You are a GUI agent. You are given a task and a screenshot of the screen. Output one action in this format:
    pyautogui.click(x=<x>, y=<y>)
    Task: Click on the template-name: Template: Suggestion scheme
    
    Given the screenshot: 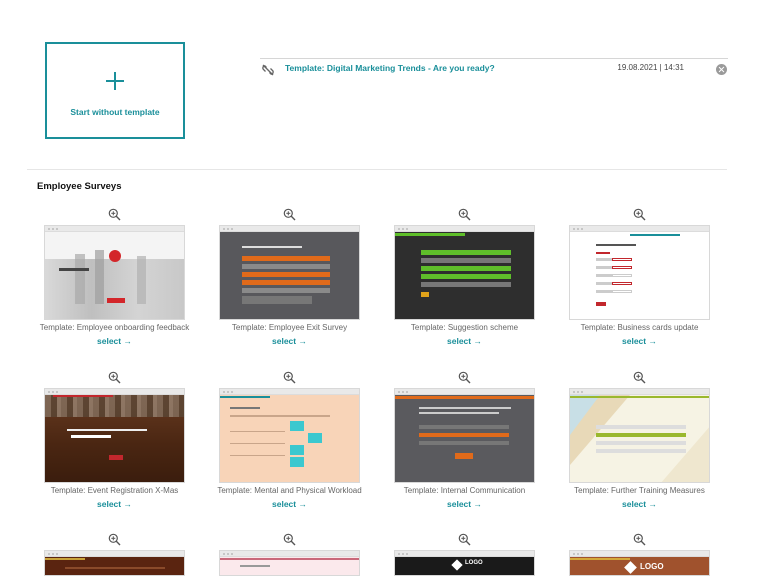 What is the action you would take?
    pyautogui.click(x=464, y=327)
    